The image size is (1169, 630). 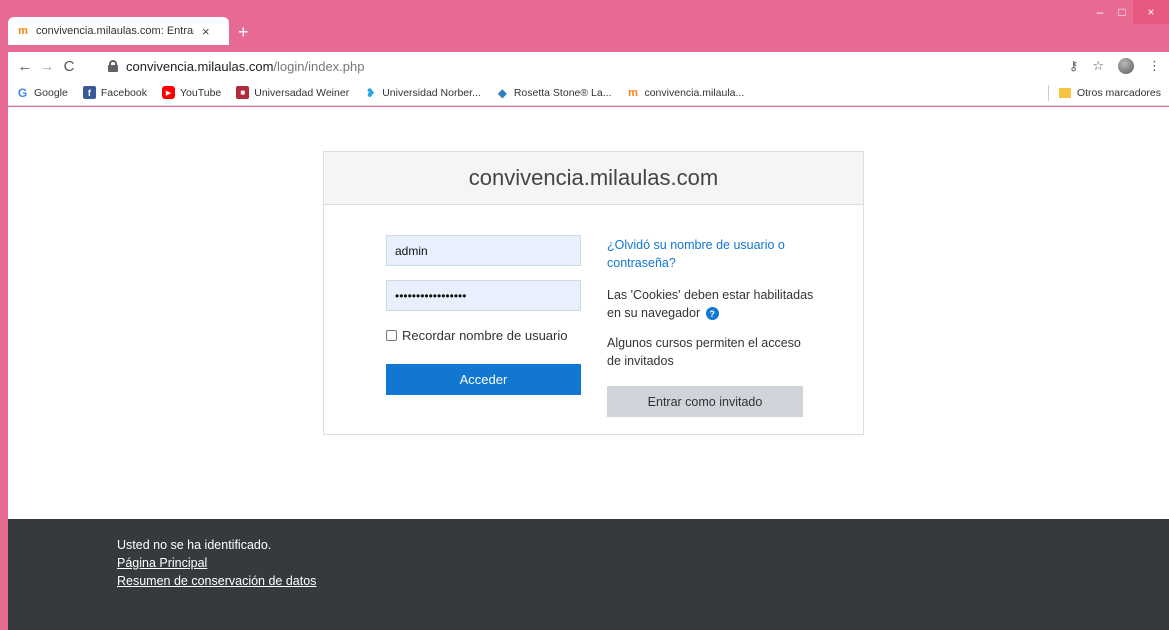 I want to click on new-tab-button: +, so click(x=243, y=32).